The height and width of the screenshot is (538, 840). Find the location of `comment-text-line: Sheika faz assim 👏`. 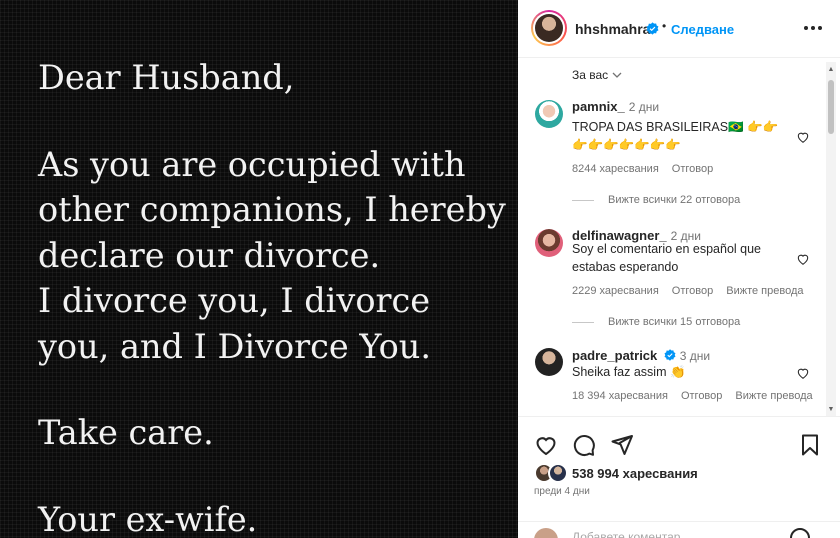

comment-text-line: Sheika faz assim 👏 is located at coordinates (629, 372).